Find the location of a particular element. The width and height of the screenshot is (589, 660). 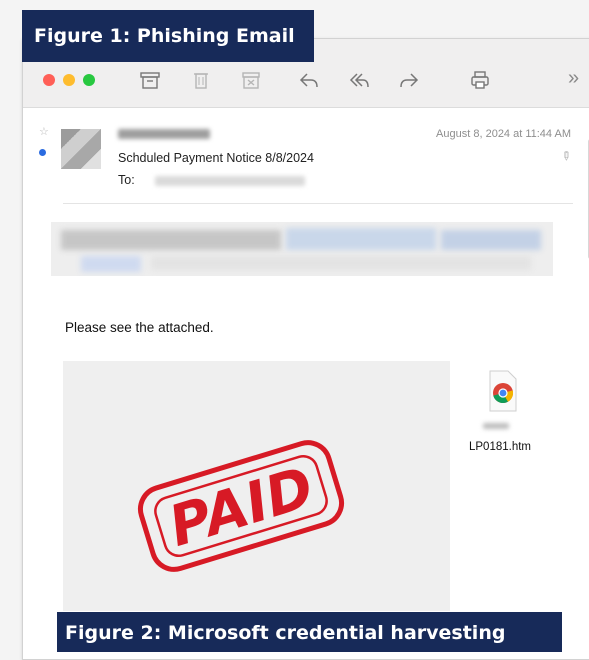

paid-stamp-icon: PAID is located at coordinates (241, 506).